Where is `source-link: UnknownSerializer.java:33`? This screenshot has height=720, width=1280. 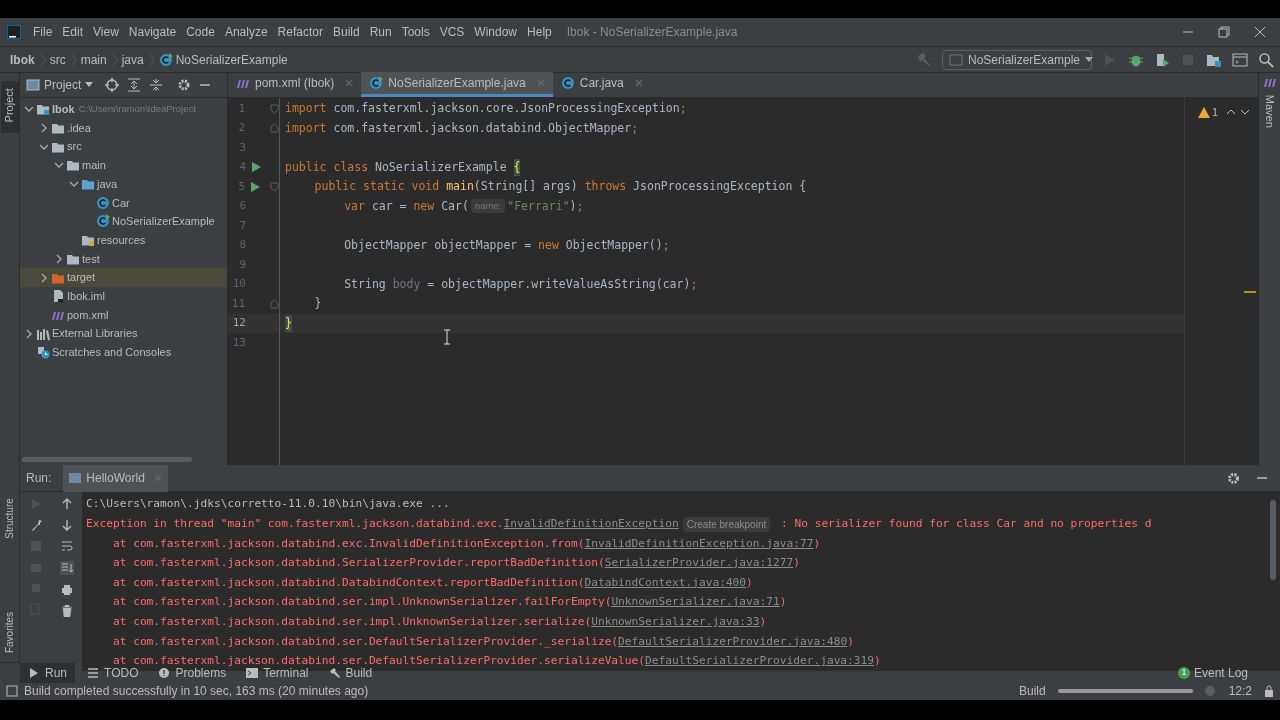 source-link: UnknownSerializer.java:33 is located at coordinates (675, 622).